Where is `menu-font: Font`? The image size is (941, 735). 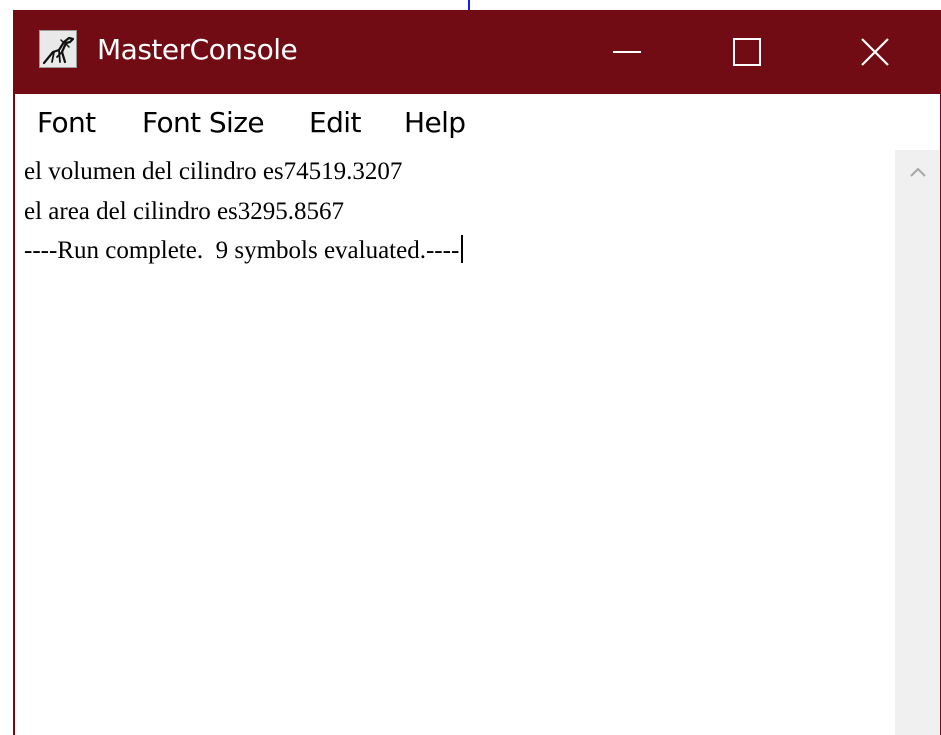
menu-font: Font is located at coordinates (66, 123).